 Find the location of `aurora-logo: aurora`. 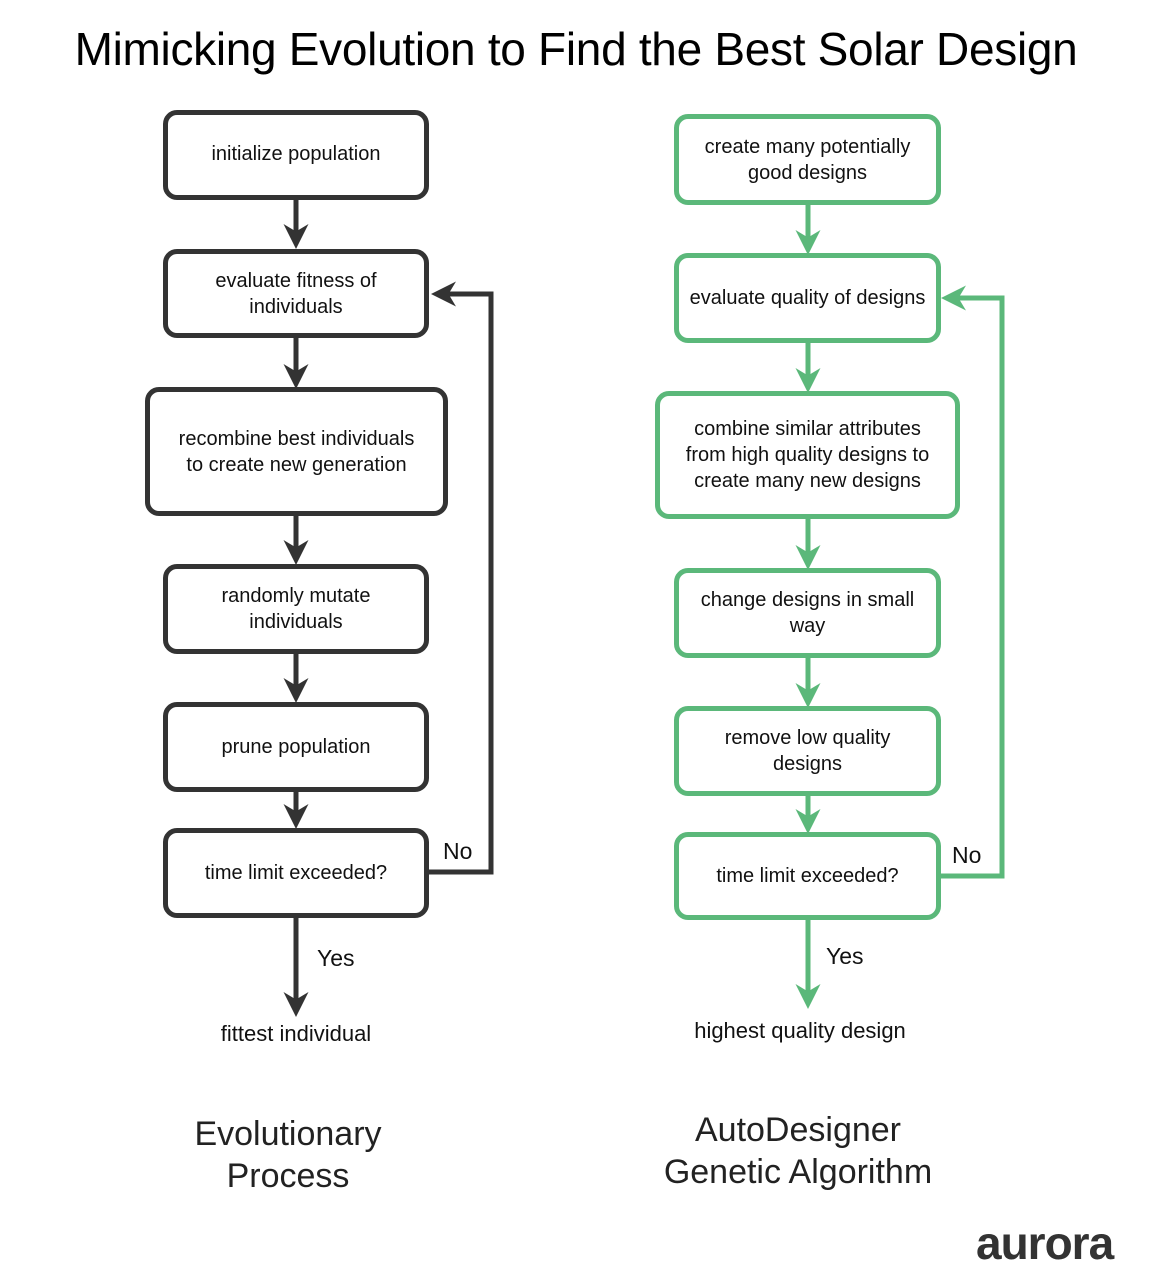

aurora-logo: aurora is located at coordinates (1045, 1243).